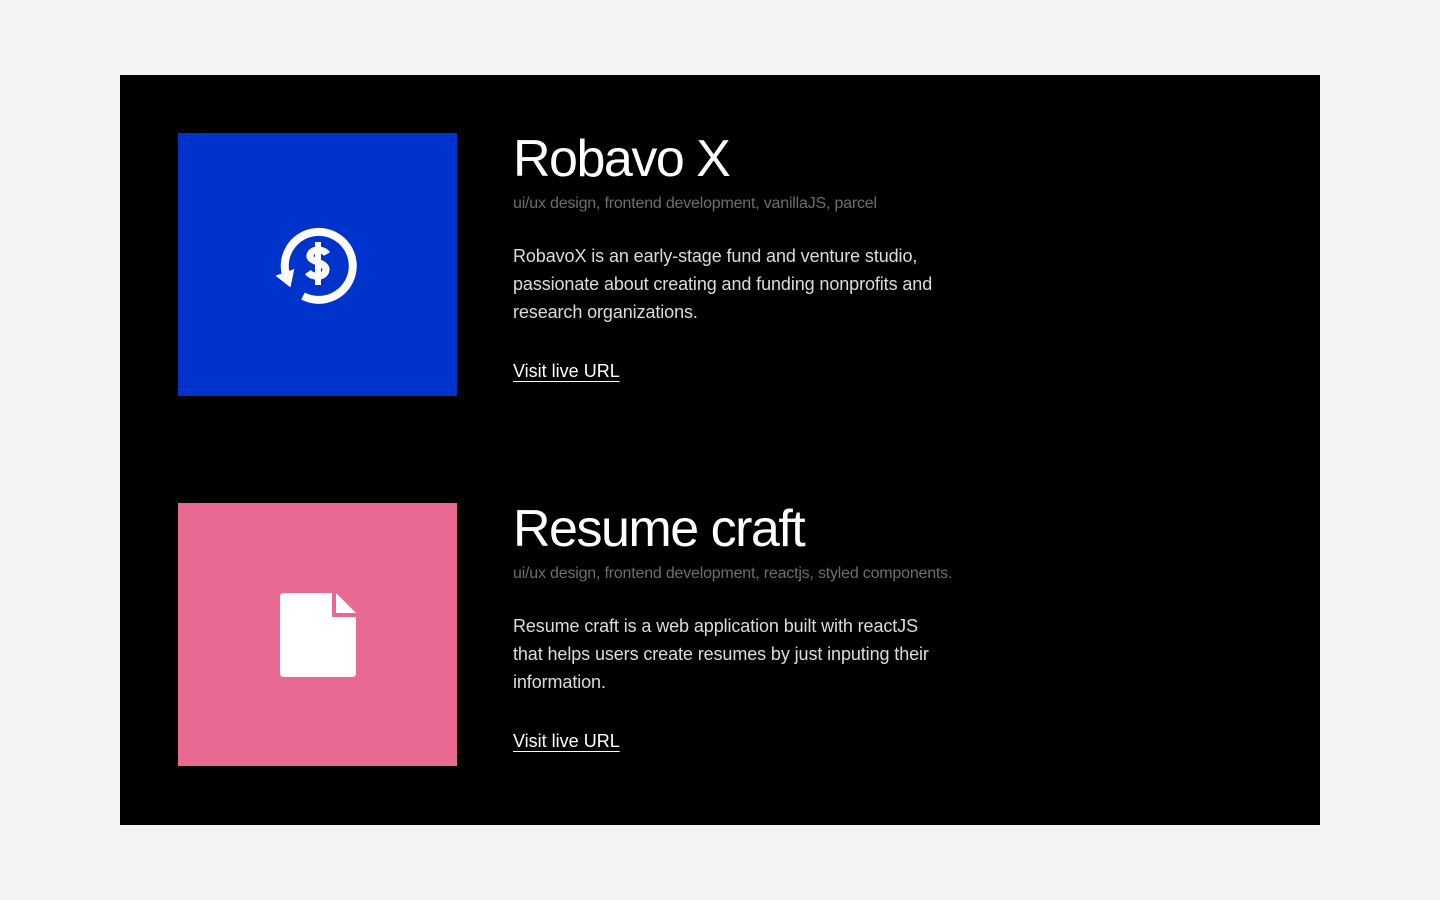 The width and height of the screenshot is (1440, 900). Describe the element at coordinates (659, 529) in the screenshot. I see `project-title: Resume craft` at that location.